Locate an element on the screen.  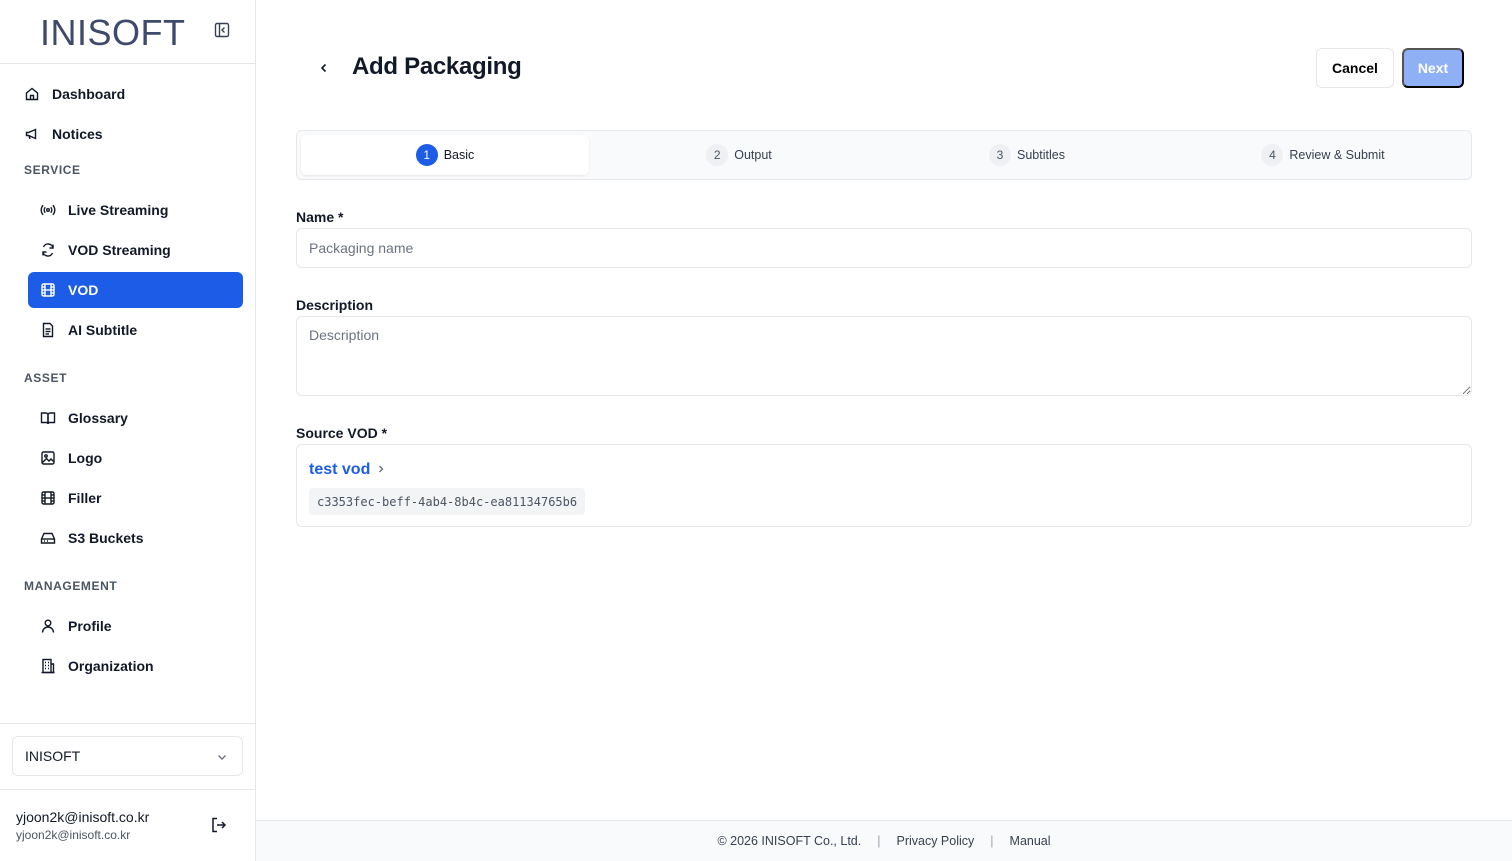
user-account: yjoon2k@inisoft.co.kr is located at coordinates (73, 835).